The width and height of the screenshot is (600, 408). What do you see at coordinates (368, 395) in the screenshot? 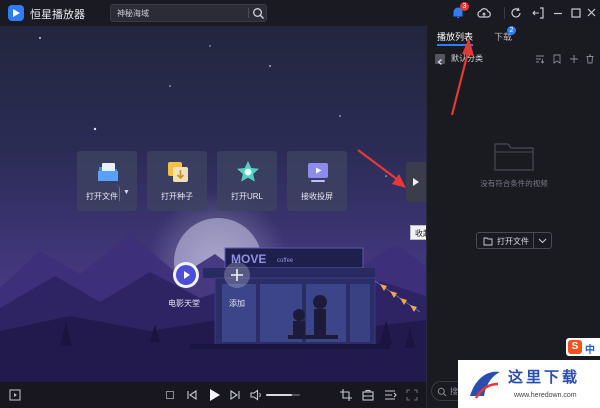
I see `toolbox-icon` at bounding box center [368, 395].